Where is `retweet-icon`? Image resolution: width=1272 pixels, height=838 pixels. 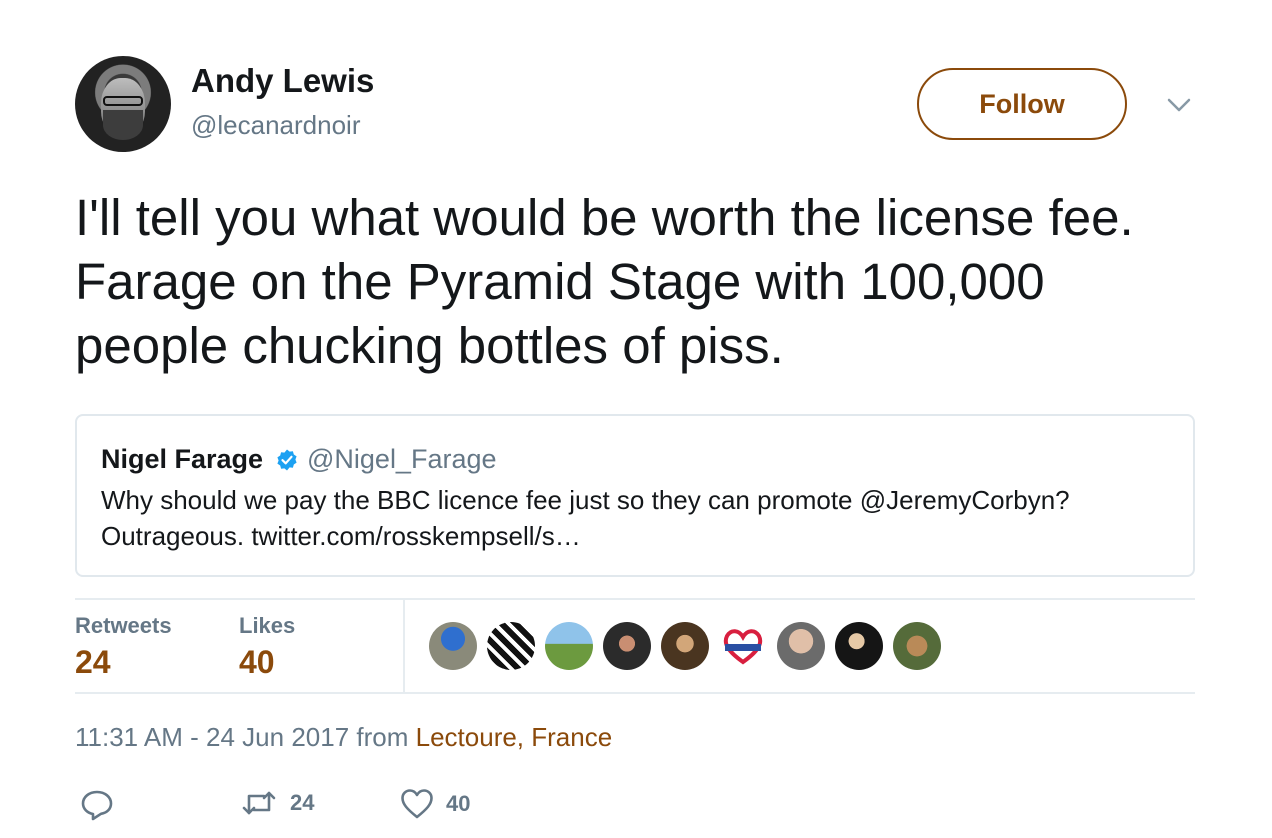 retweet-icon is located at coordinates (259, 803).